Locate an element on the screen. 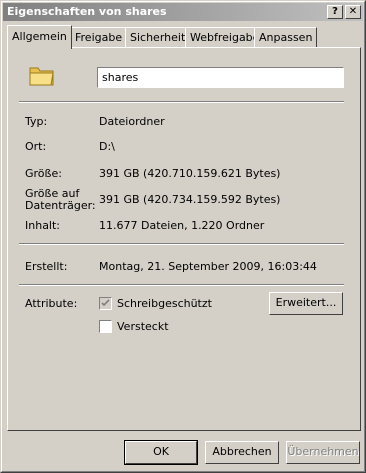  folder-icon is located at coordinates (41, 76).